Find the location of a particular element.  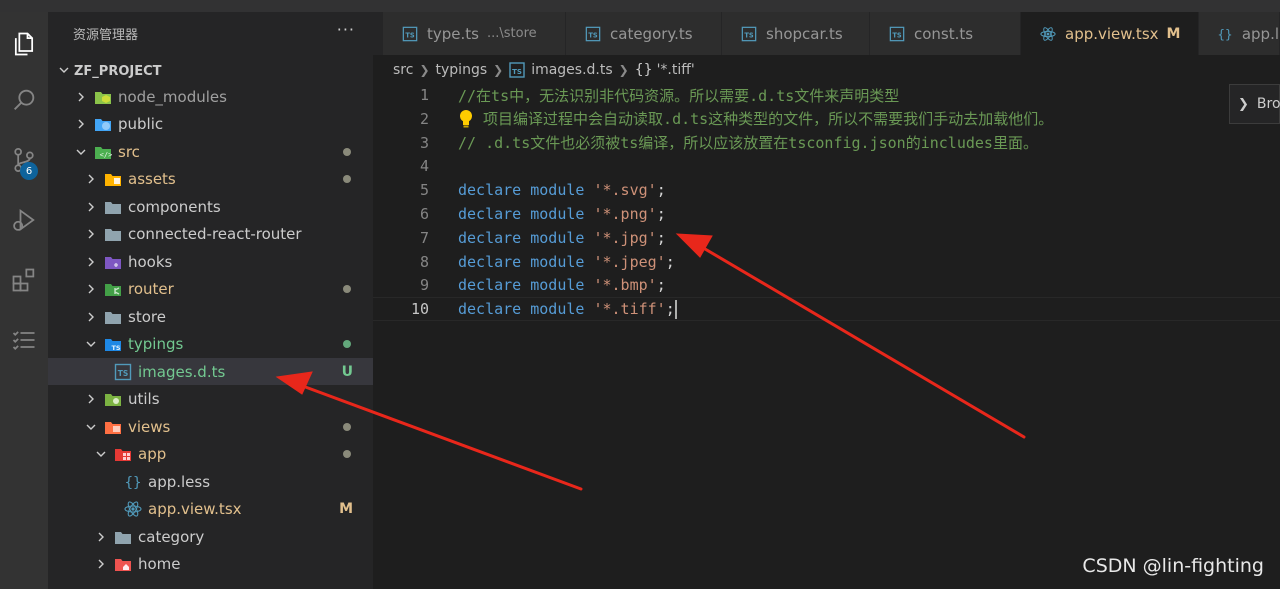

code-text: //在ts中，无法识别非代码资源。所以需要.d.ts文件来声明类型 is located at coordinates (678, 95).